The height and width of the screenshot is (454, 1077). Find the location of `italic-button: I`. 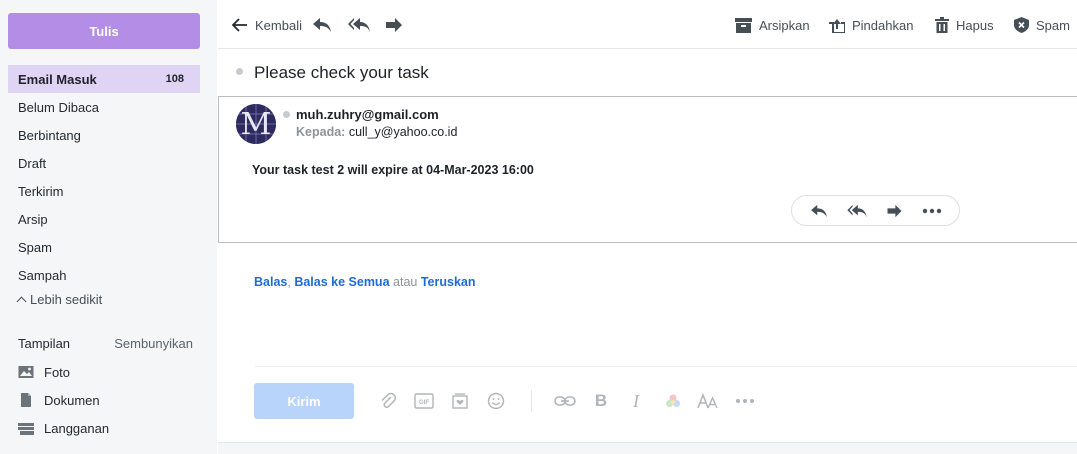

italic-button: I is located at coordinates (636, 401).